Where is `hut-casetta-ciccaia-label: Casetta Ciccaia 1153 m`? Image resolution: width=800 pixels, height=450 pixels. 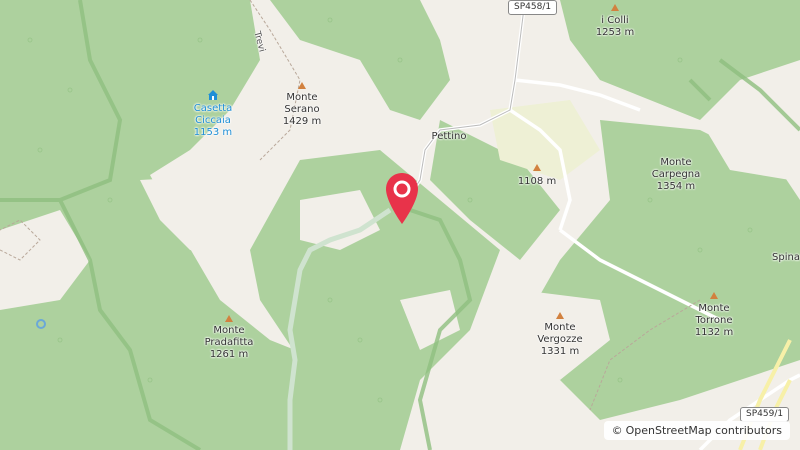
hut-casetta-ciccaia-label: Casetta Ciccaia 1153 m is located at coordinates (213, 121).